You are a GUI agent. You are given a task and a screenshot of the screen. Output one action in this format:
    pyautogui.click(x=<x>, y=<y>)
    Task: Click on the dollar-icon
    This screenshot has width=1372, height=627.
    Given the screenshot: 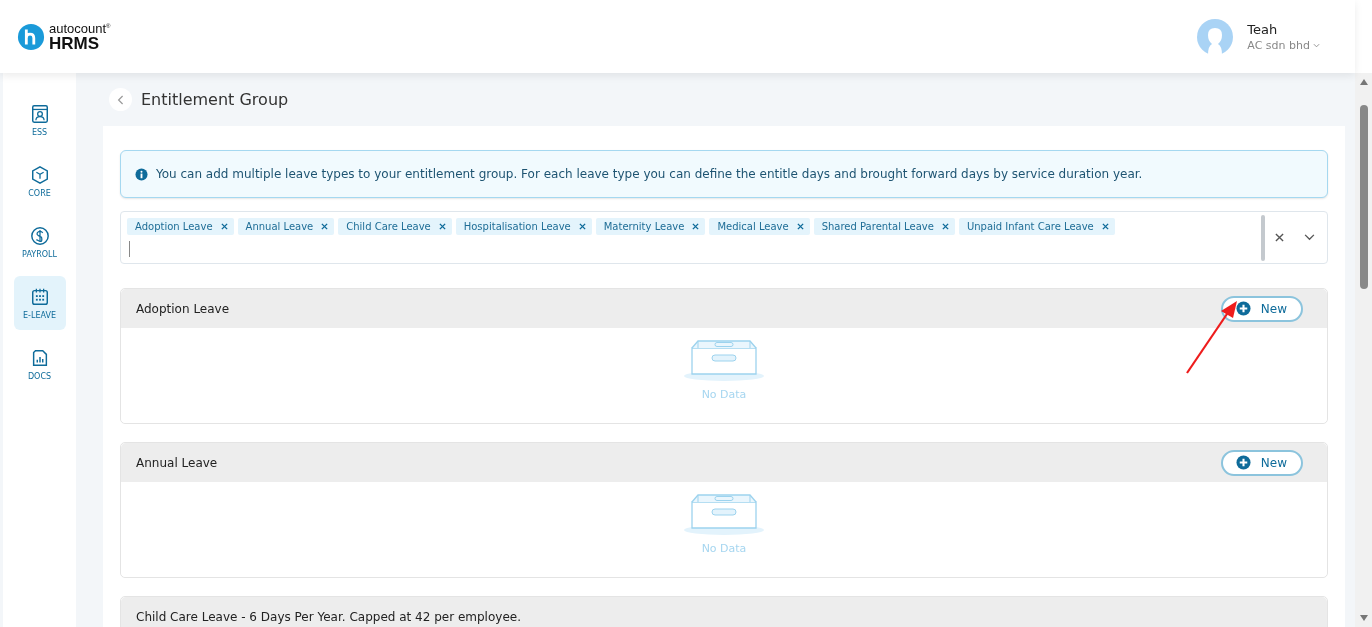 What is the action you would take?
    pyautogui.click(x=39, y=235)
    